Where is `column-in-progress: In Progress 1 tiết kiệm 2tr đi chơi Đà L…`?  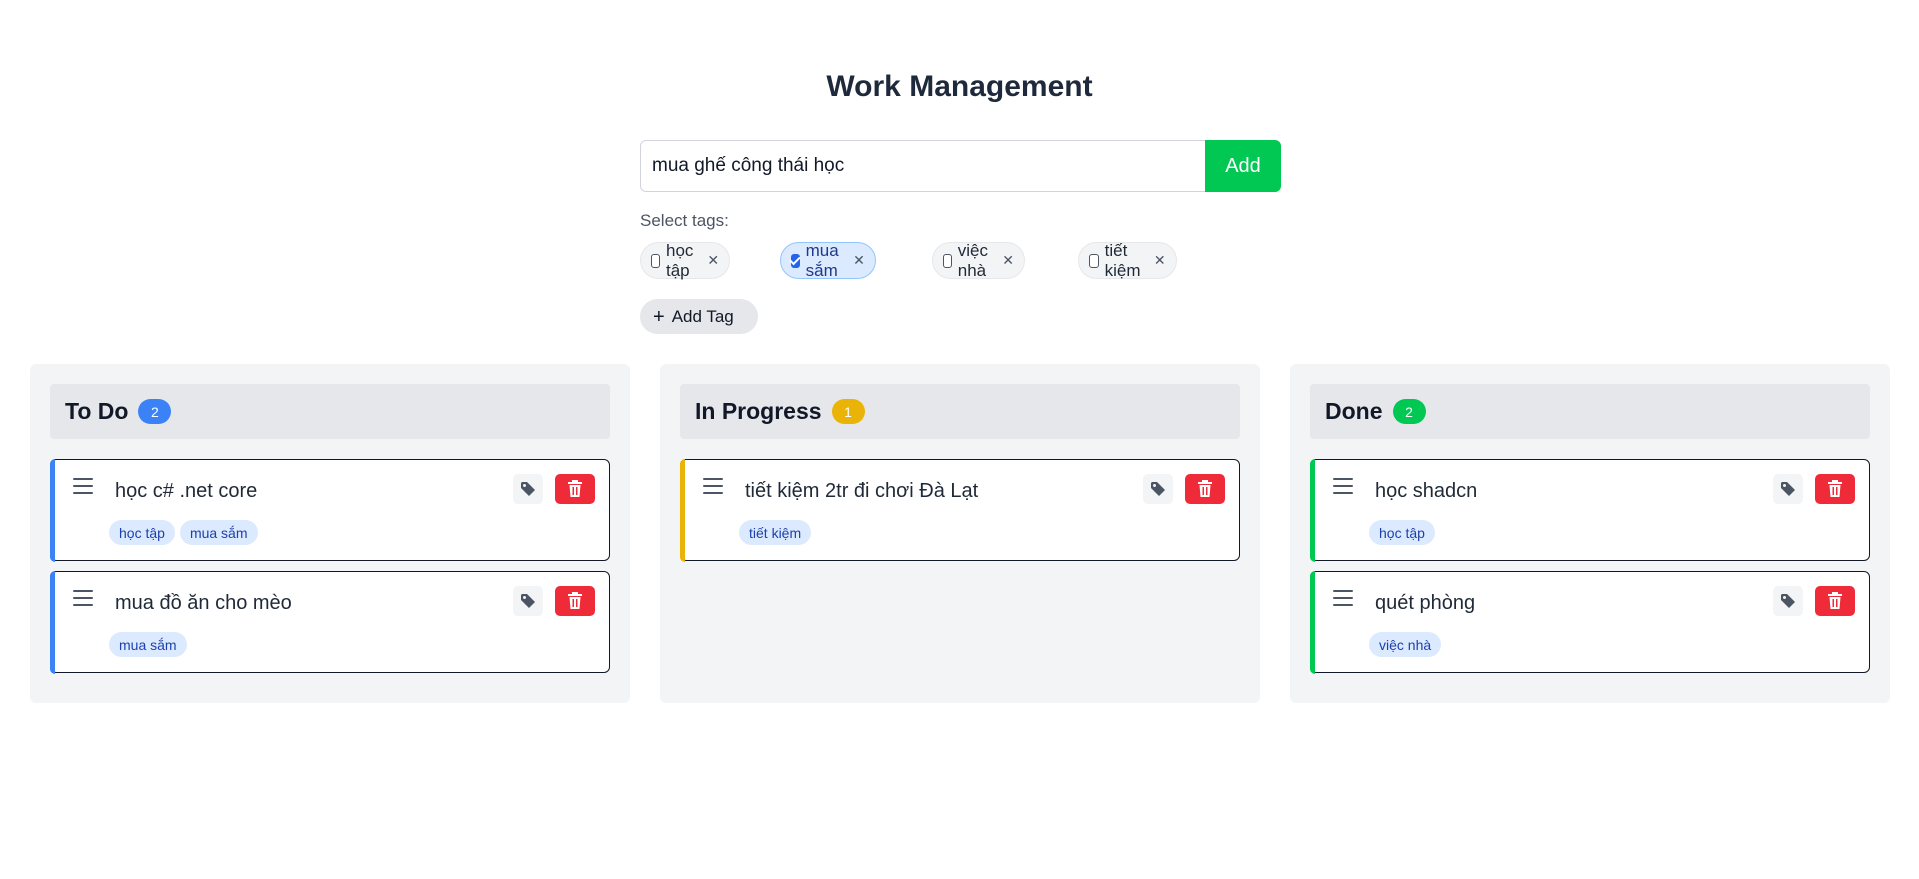
column-in-progress: In Progress 1 tiết kiệm 2tr đi chơi Đà L… is located at coordinates (960, 533).